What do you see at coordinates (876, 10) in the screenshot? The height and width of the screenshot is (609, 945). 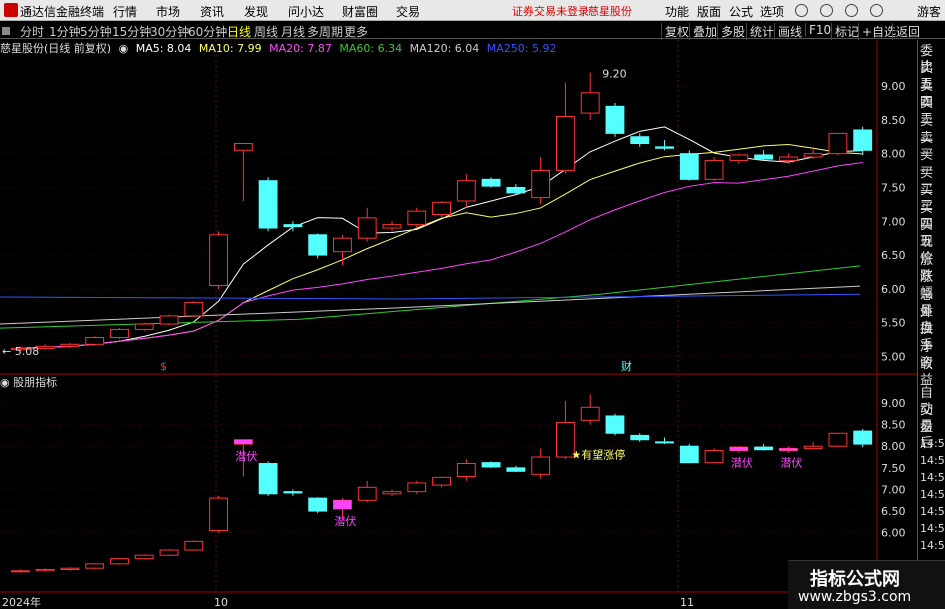 I see `close-icon` at bounding box center [876, 10].